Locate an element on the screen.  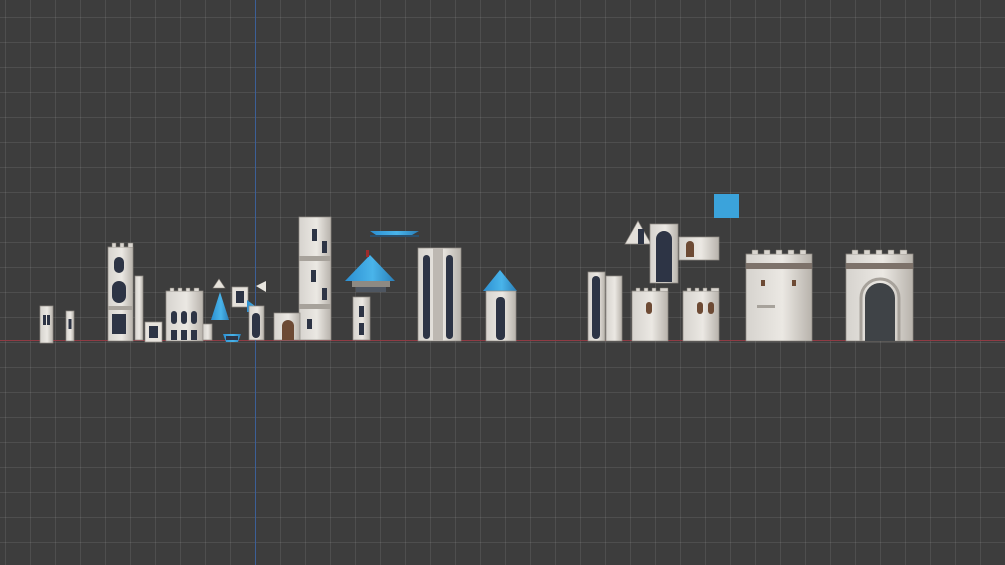
square-tower-single-window is located at coordinates (650, 314).